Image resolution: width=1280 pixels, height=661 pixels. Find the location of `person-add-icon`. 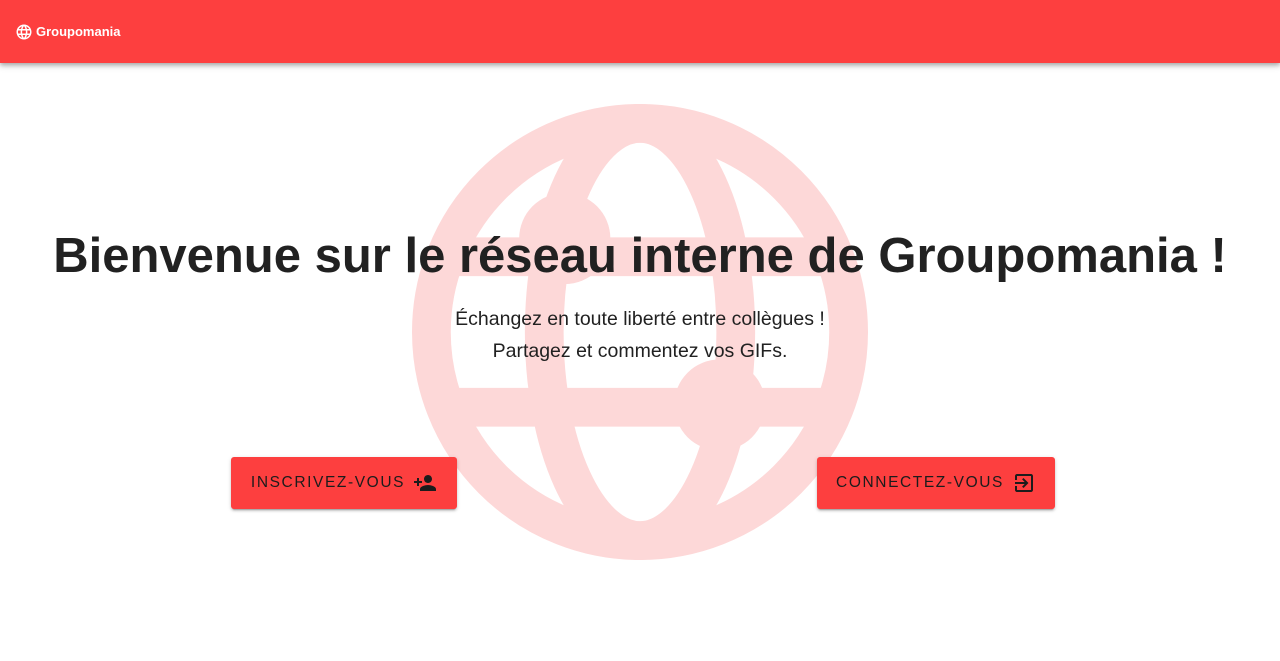

person-add-icon is located at coordinates (425, 483).